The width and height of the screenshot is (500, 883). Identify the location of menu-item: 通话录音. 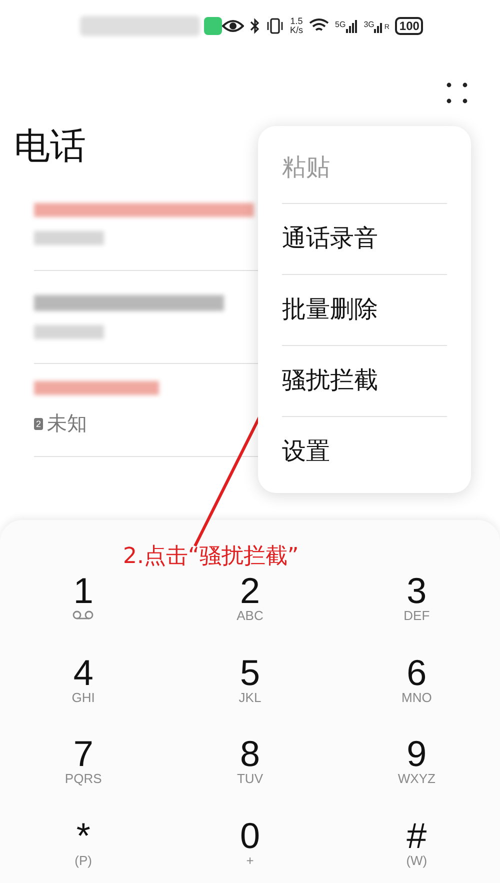
(364, 238).